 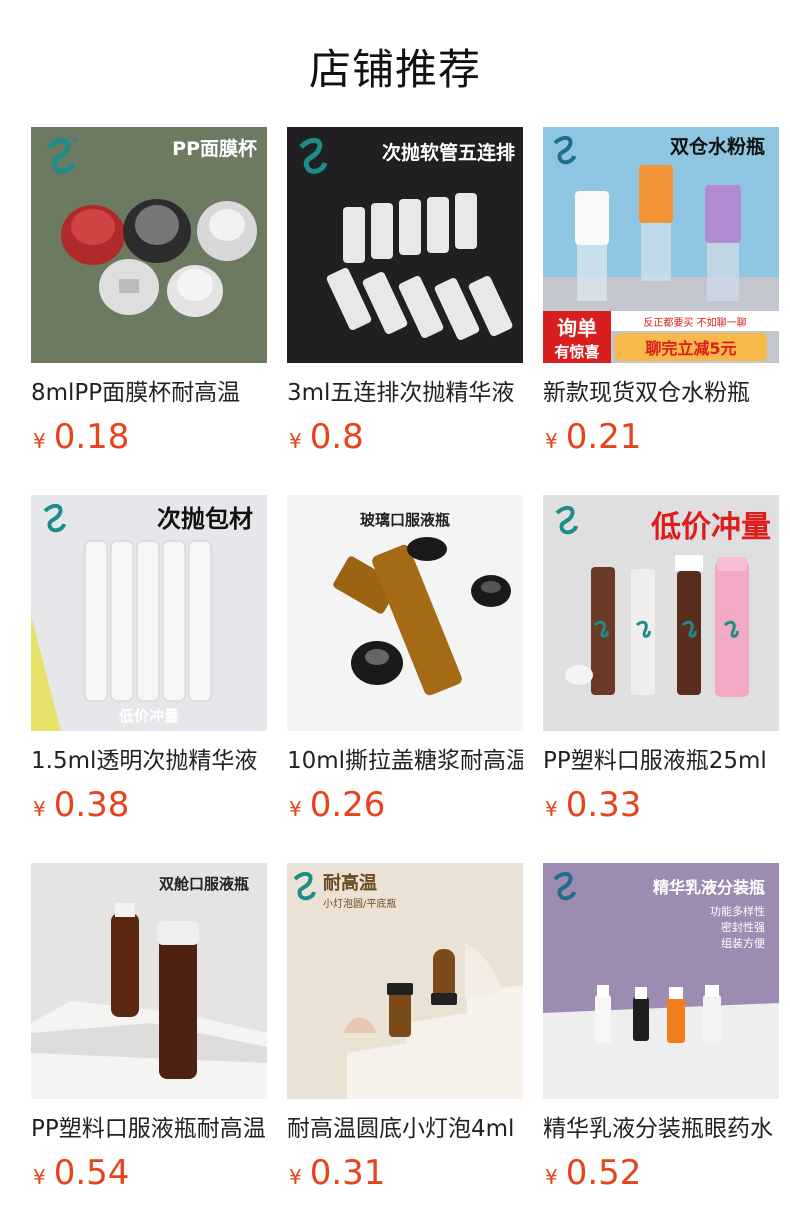 I want to click on product-price: ¥ 0.18, so click(x=149, y=439).